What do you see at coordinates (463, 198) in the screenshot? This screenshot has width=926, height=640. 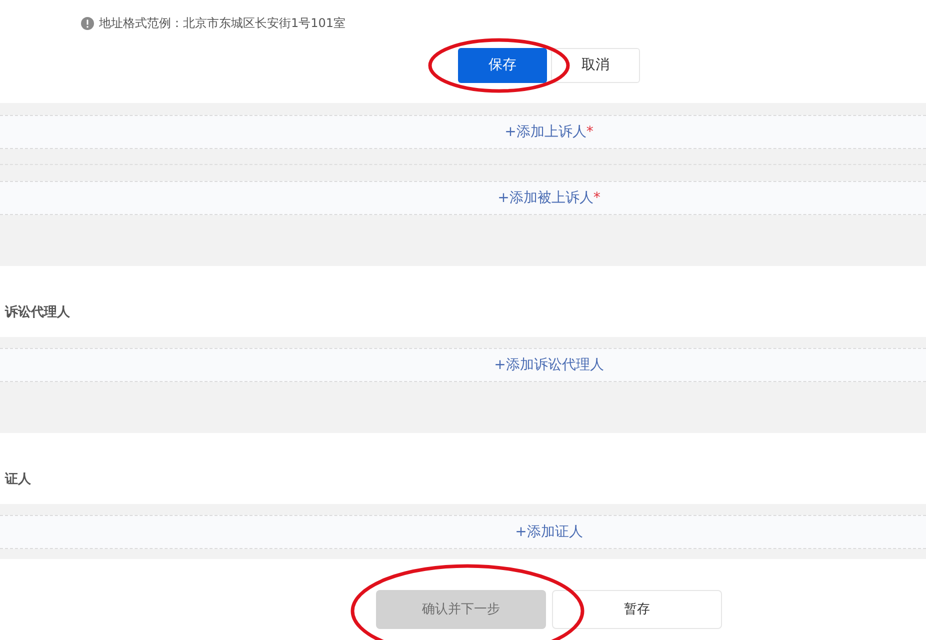 I see `add-row-button: +添加被上诉人*` at bounding box center [463, 198].